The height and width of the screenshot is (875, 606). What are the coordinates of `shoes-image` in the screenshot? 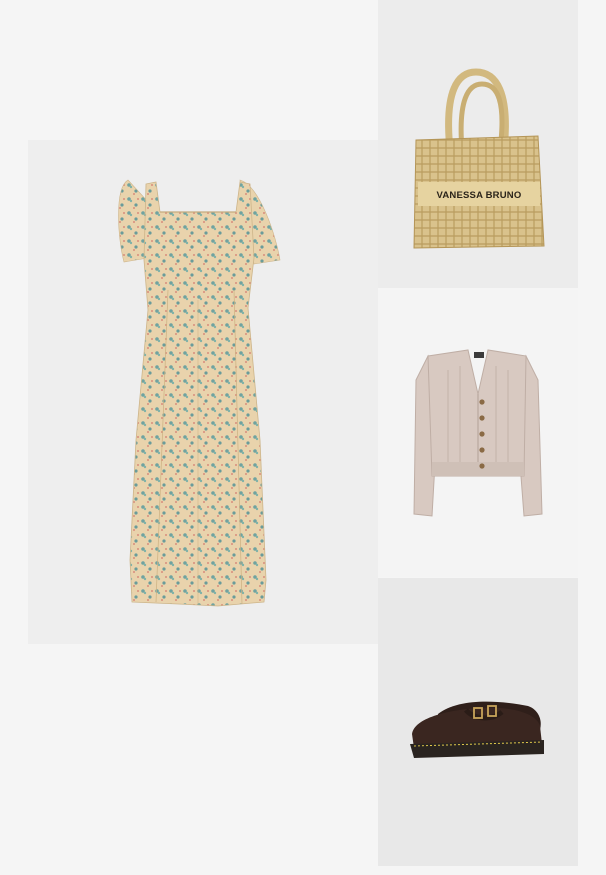 It's located at (477, 729).